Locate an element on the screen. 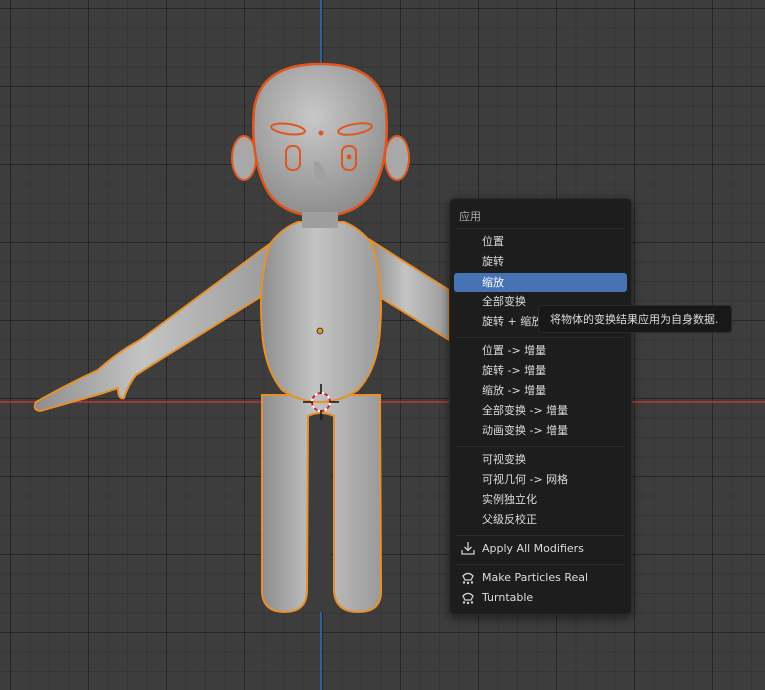 The width and height of the screenshot is (765, 690). menu-item-make-particles-real: Make Particles Real is located at coordinates (540, 577).